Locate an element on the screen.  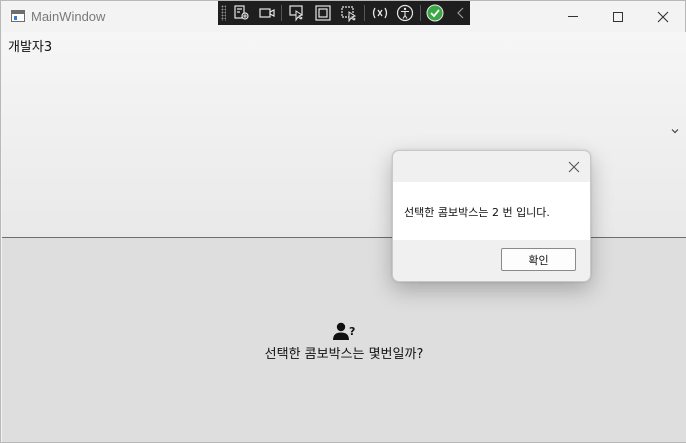
chevron-down-icon is located at coordinates (675, 131).